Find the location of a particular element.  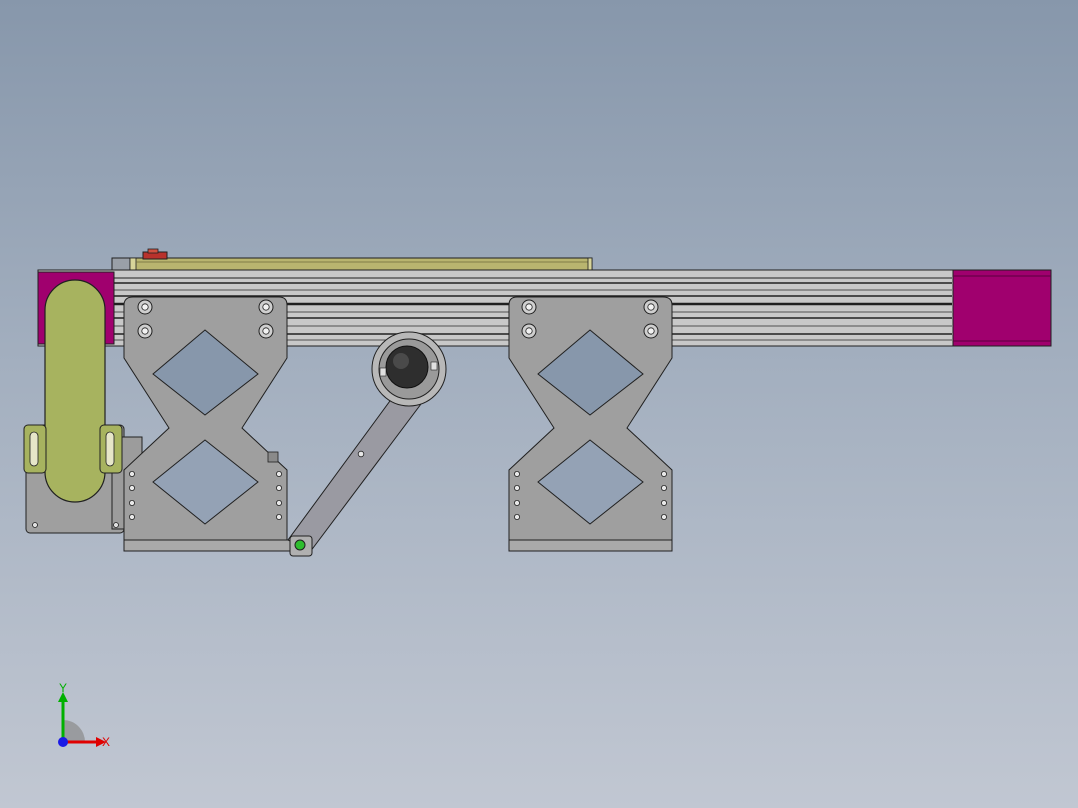

y-axis-label: Y is located at coordinates (63, 688).